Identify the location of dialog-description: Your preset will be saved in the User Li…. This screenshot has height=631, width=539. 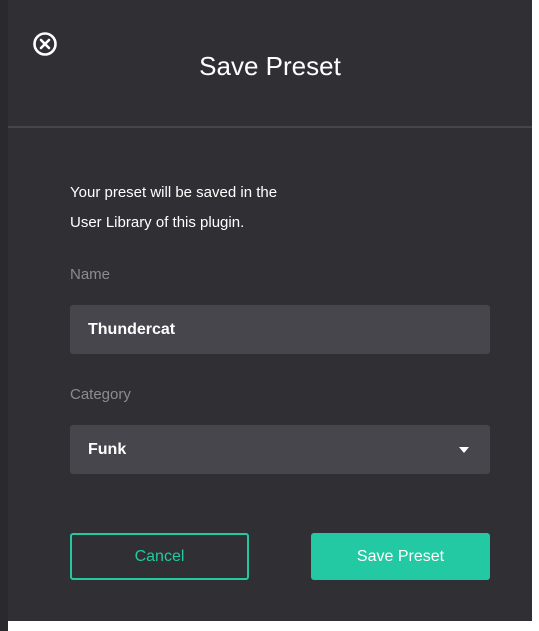
(270, 208).